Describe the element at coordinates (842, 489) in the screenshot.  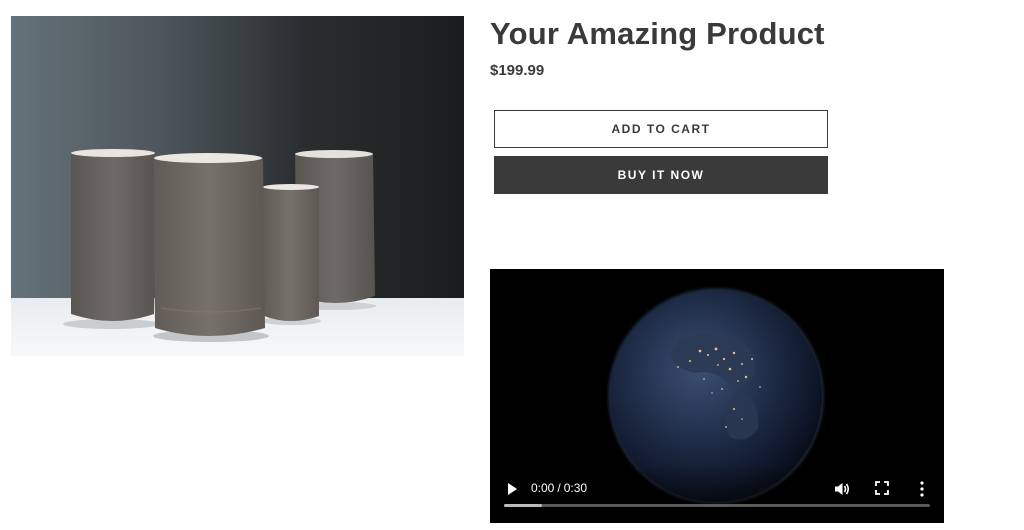
I see `volume-icon` at that location.